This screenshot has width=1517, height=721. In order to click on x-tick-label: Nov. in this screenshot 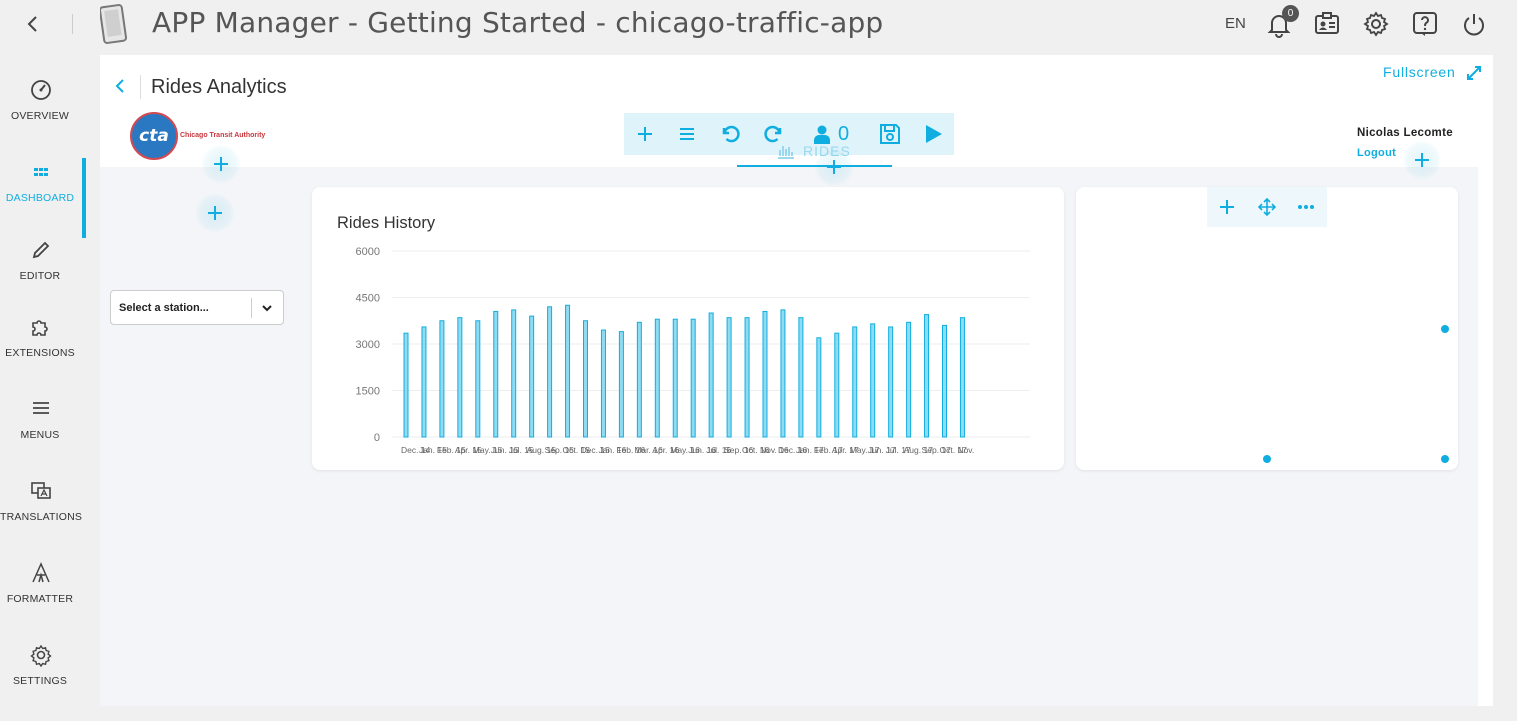, I will do `click(965, 450)`.